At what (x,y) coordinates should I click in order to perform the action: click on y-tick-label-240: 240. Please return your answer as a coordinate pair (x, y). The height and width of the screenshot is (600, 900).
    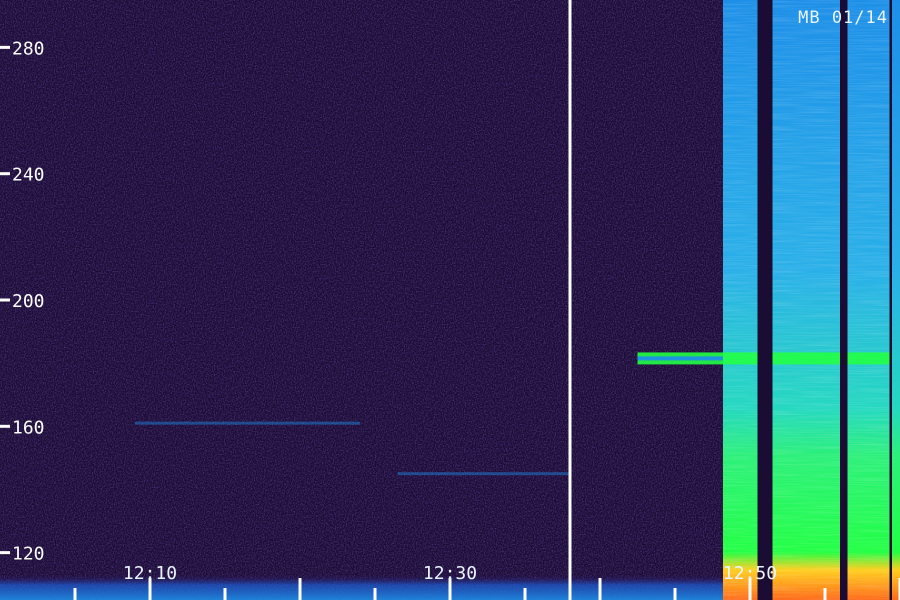
    Looking at the image, I should click on (28, 175).